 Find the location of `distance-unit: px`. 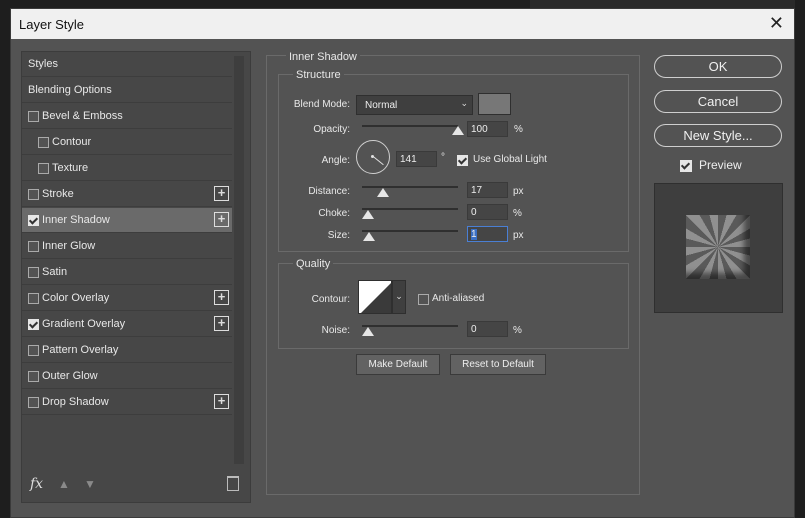

distance-unit: px is located at coordinates (518, 191).